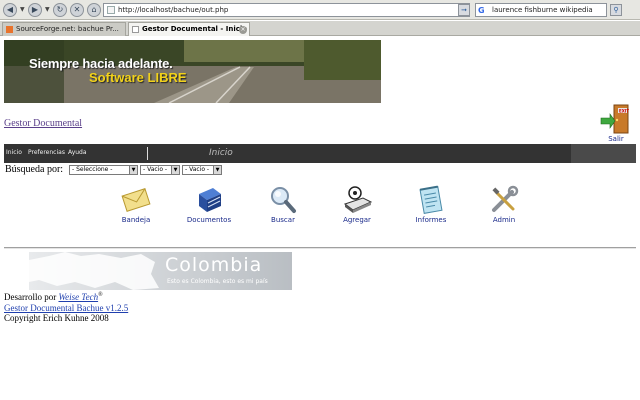 The height and width of the screenshot is (400, 640). What do you see at coordinates (616, 10) in the screenshot?
I see `search-button: ⚲` at bounding box center [616, 10].